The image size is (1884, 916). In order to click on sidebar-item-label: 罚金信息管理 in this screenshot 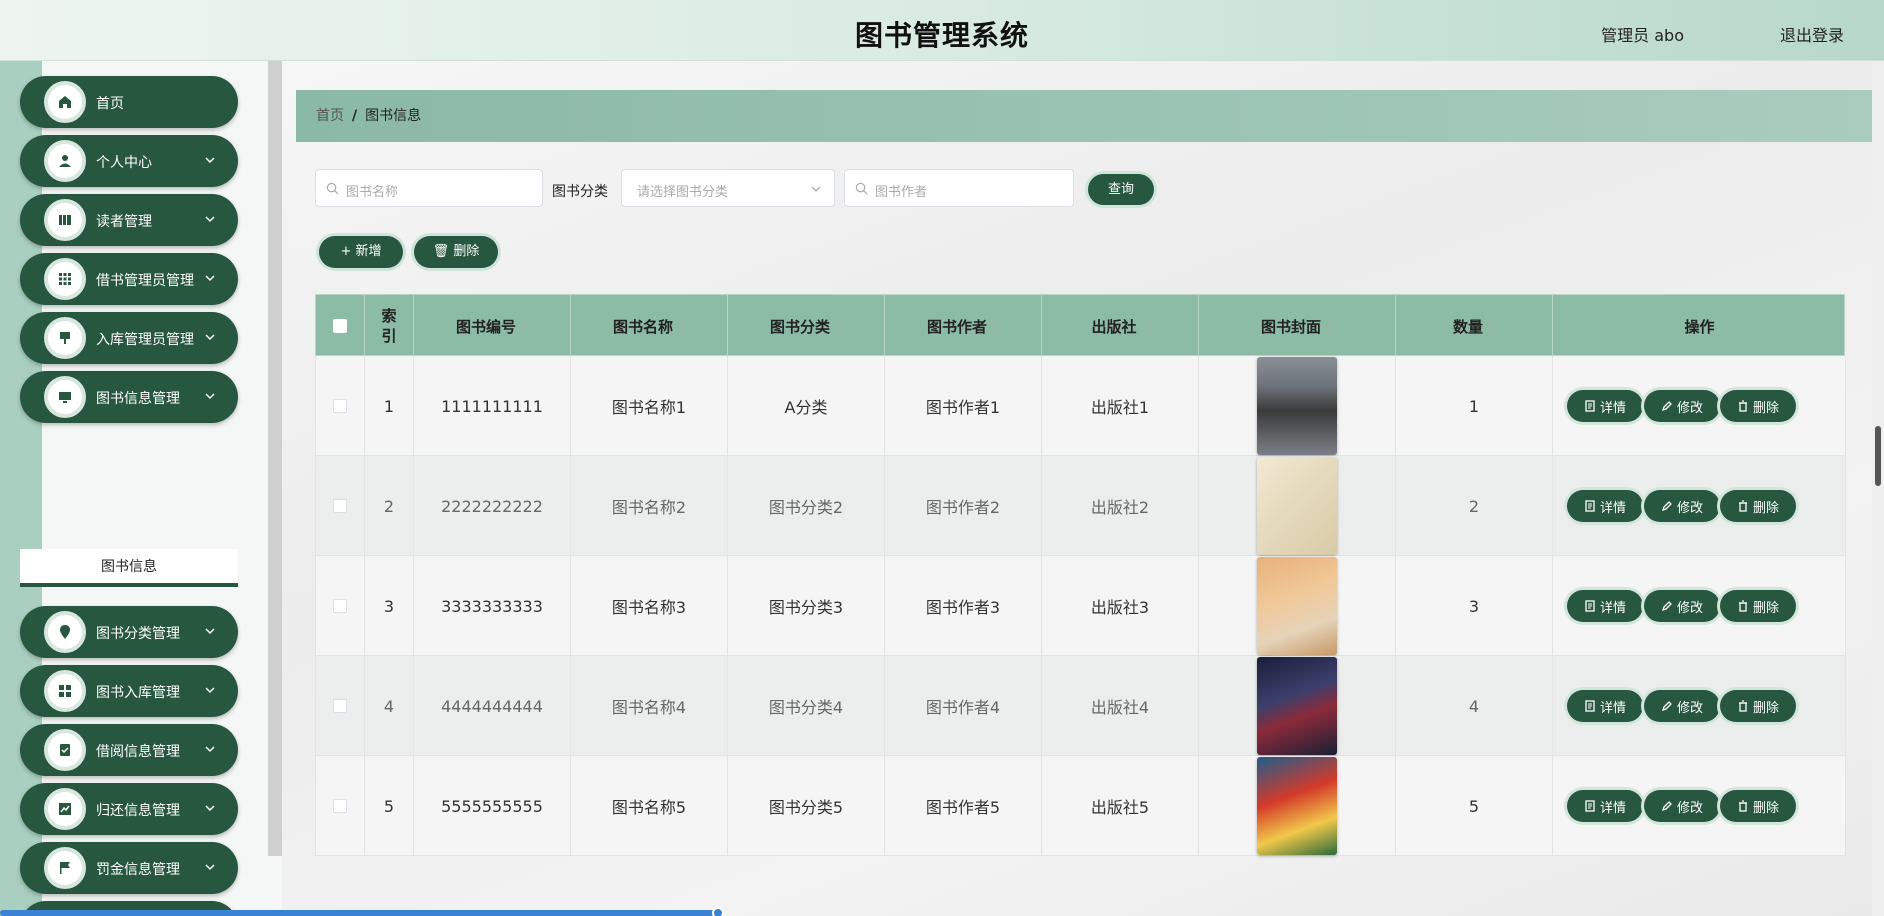, I will do `click(138, 870)`.